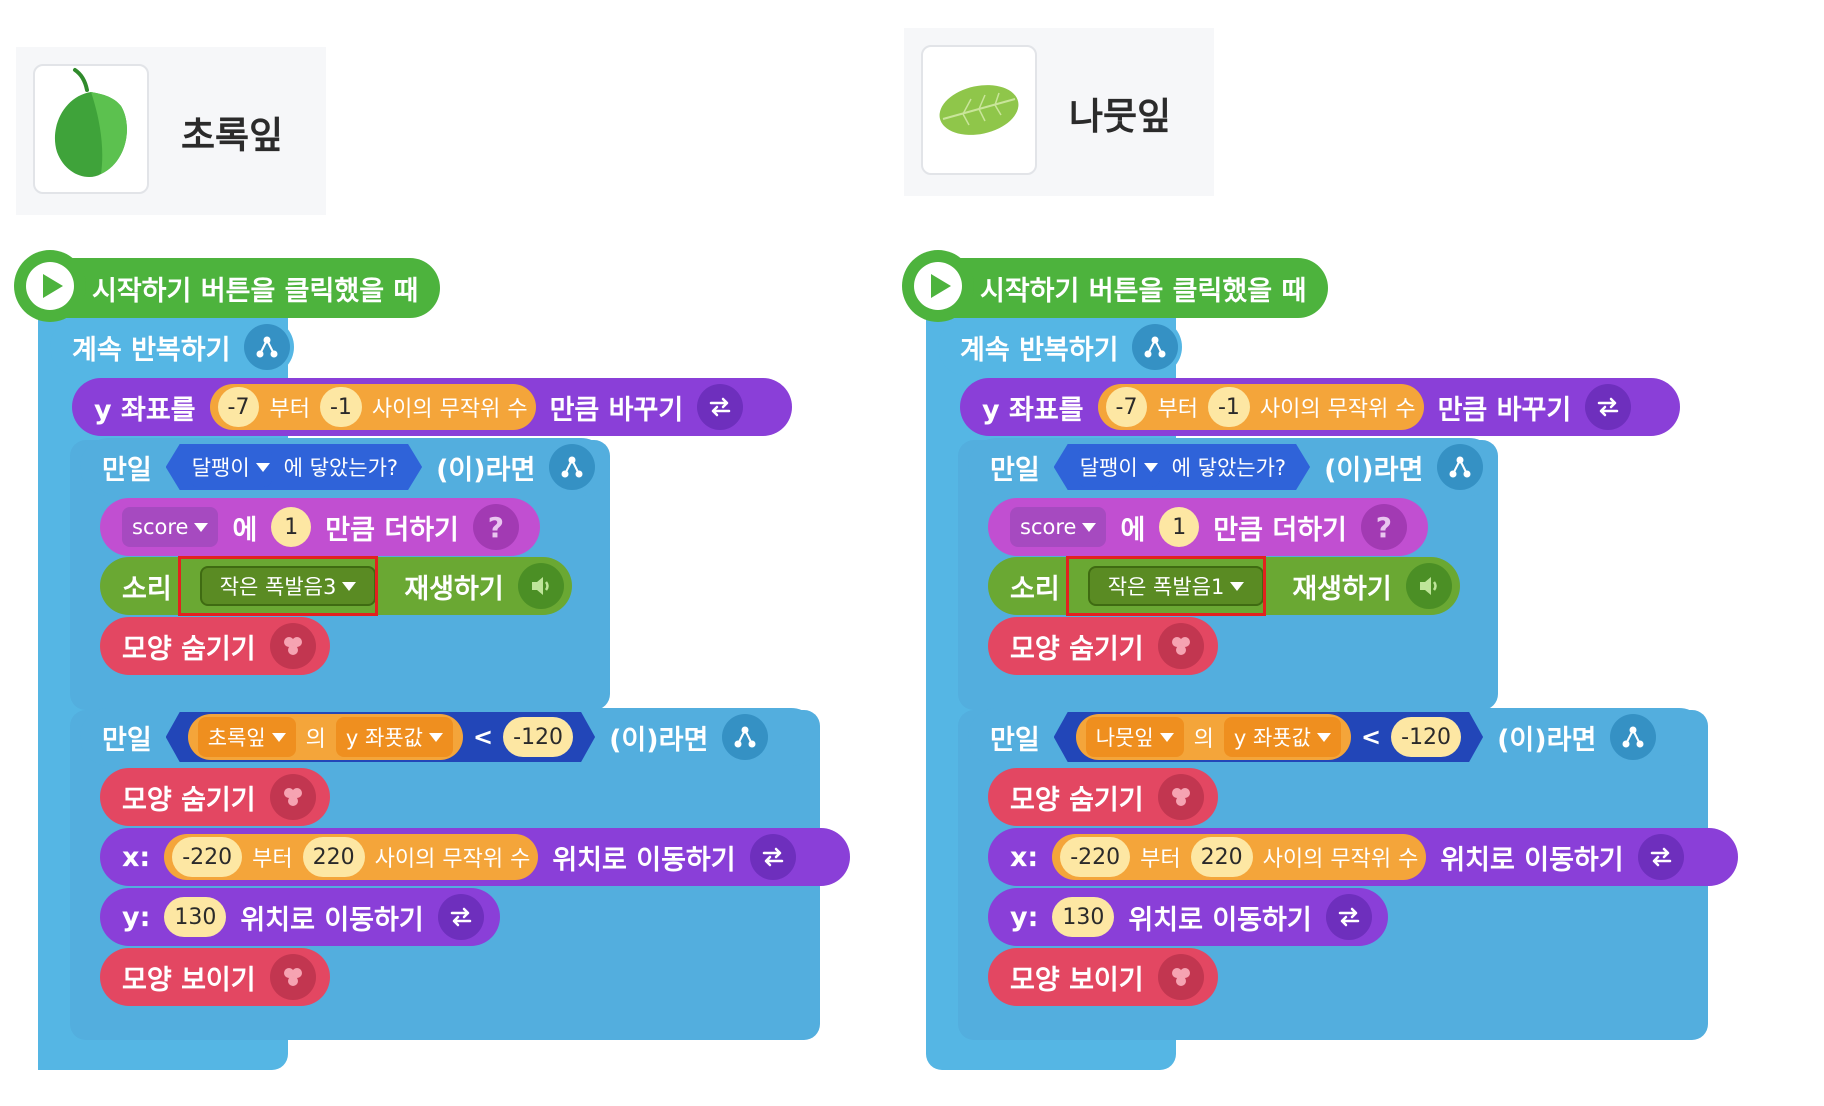  What do you see at coordinates (171, 131) in the screenshot?
I see `sprite-card: 초록잎` at bounding box center [171, 131].